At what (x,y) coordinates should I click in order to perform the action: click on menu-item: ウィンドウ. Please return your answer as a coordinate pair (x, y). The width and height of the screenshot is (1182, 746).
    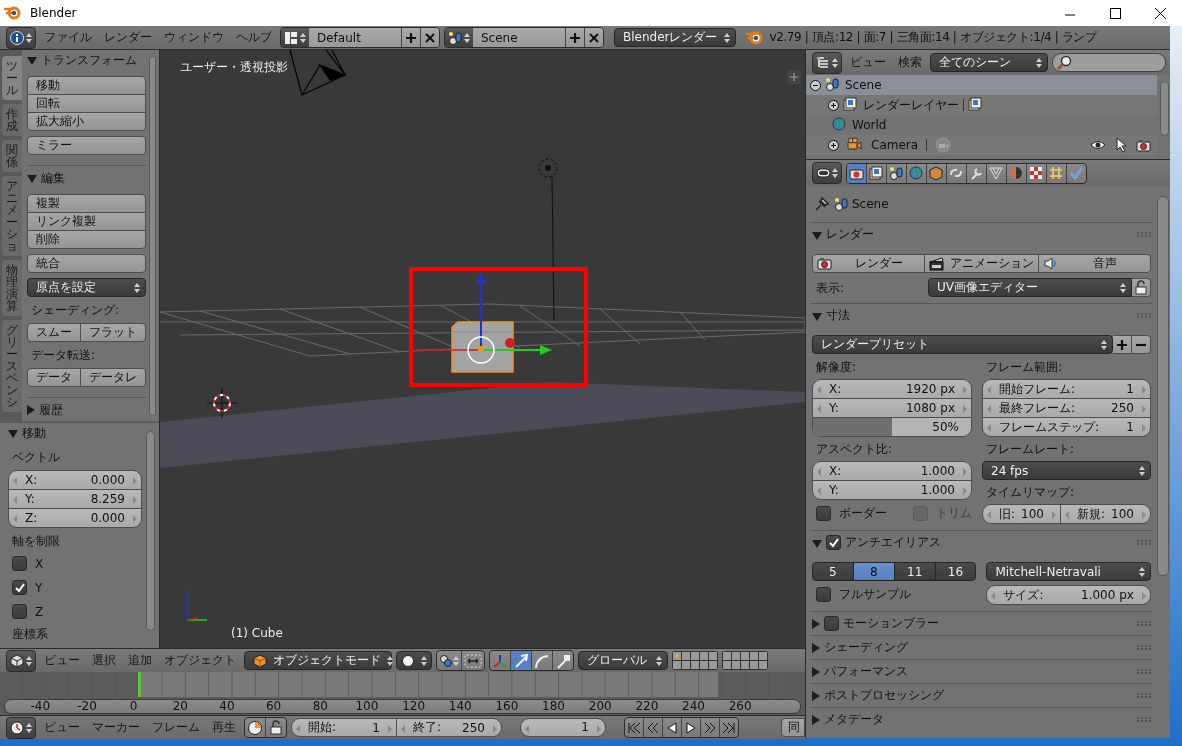
    Looking at the image, I should click on (194, 37).